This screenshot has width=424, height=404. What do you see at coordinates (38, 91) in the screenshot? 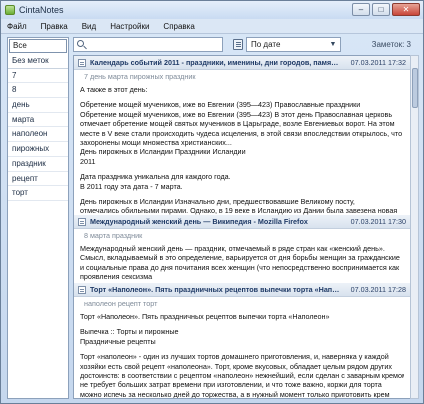
I see `tag-item-8: 8` at bounding box center [38, 91].